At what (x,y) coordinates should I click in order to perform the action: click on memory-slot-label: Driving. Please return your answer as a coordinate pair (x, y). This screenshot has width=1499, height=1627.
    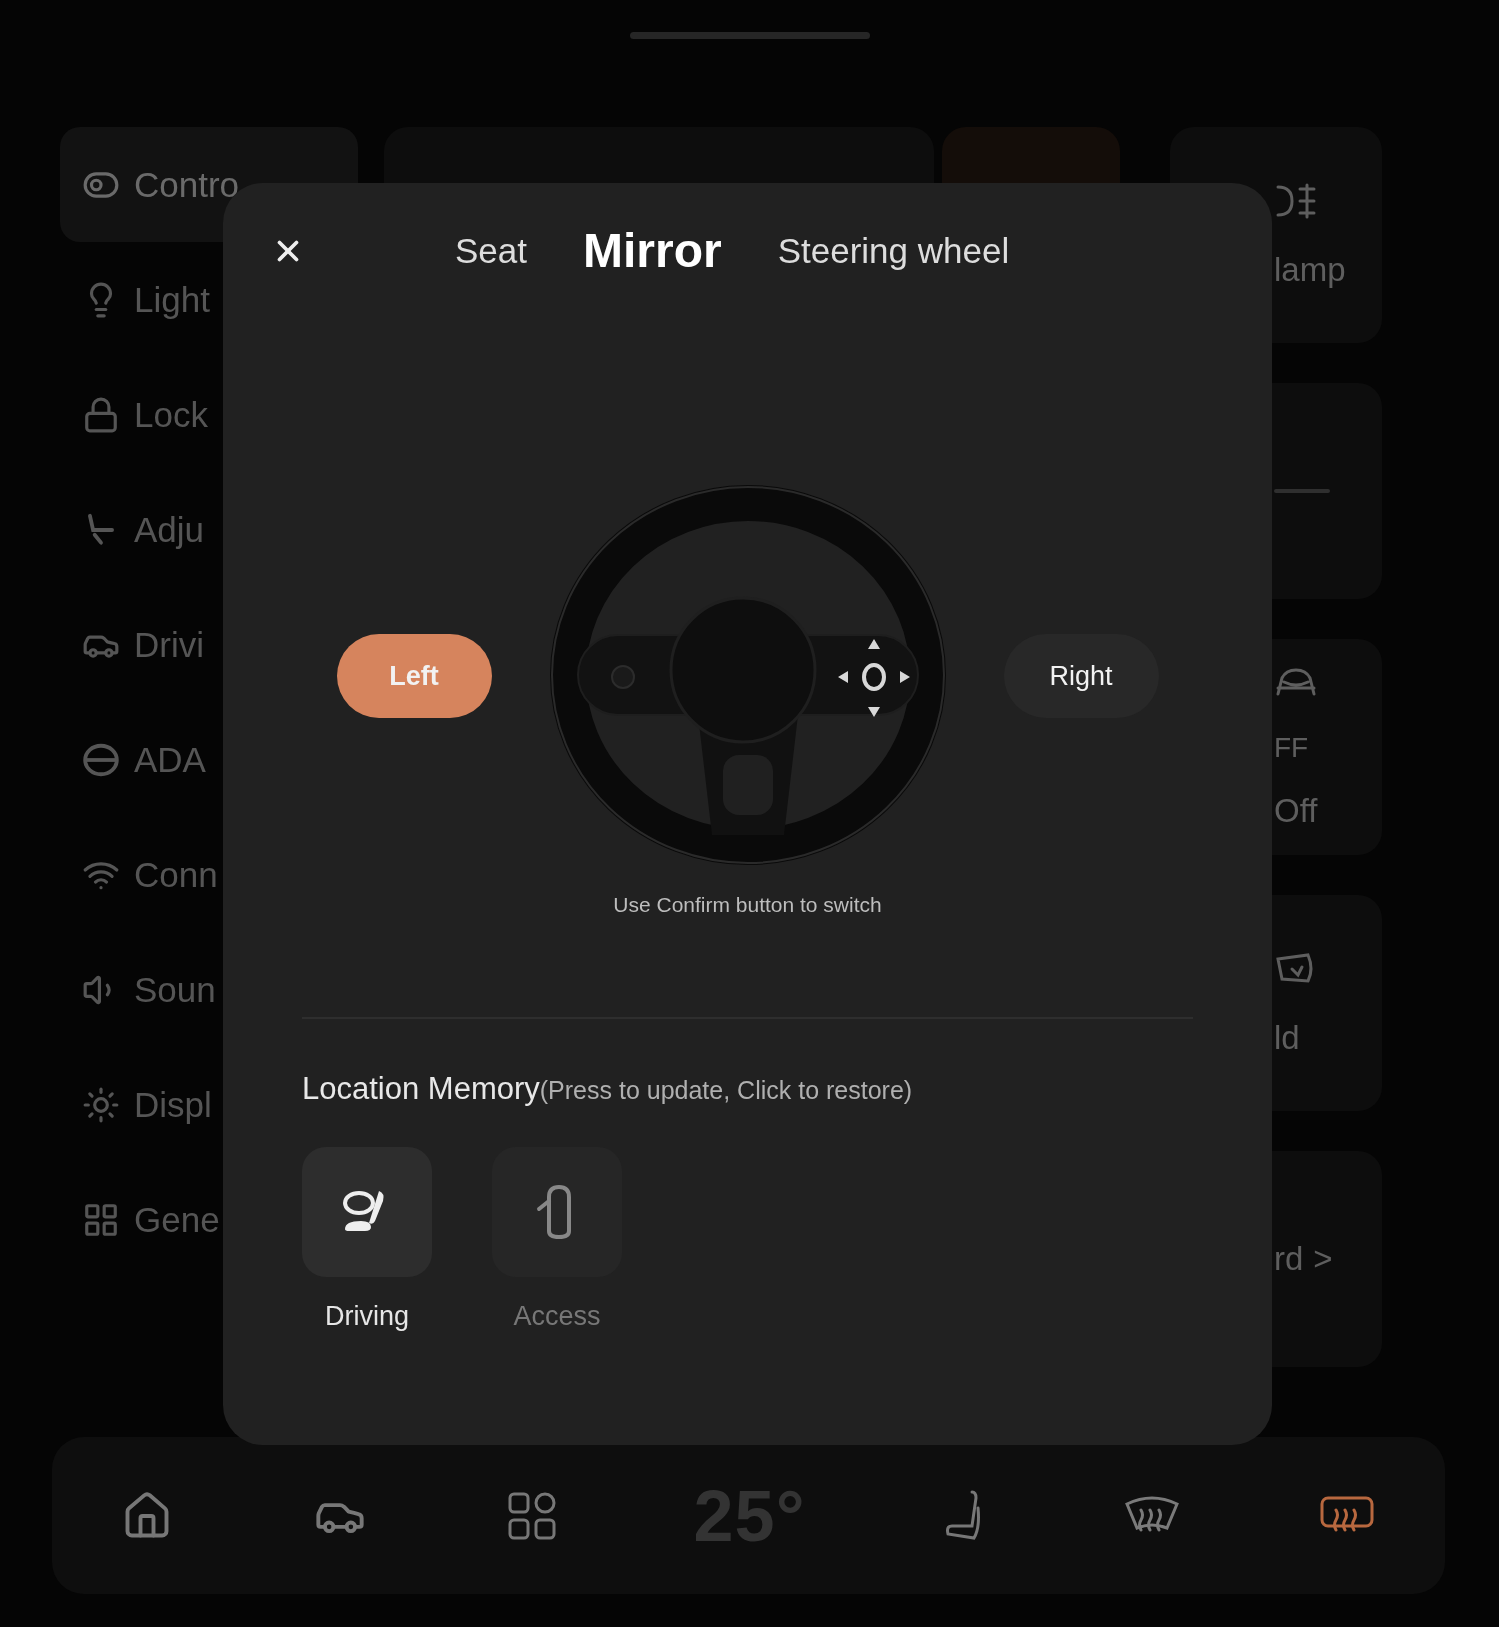
    Looking at the image, I should click on (367, 1316).